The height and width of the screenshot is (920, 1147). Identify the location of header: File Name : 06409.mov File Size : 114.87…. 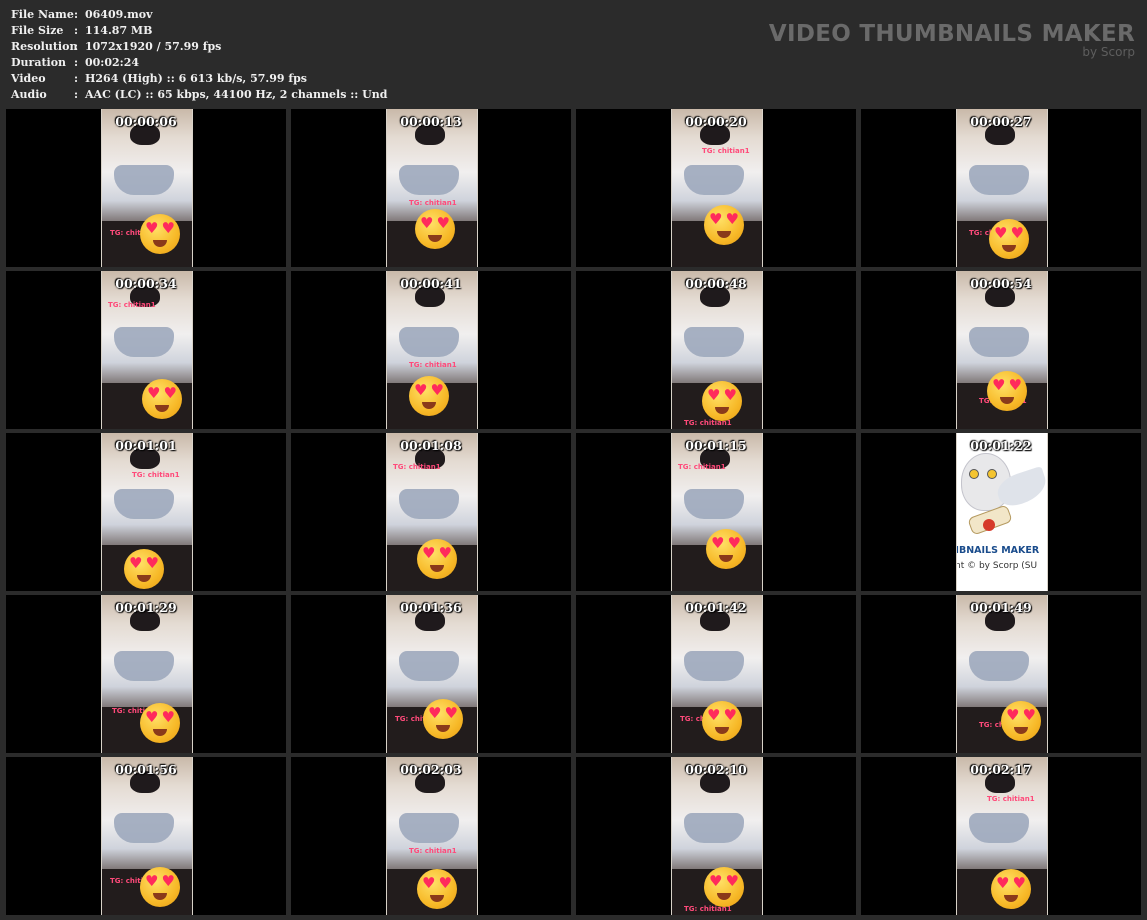
(573, 54).